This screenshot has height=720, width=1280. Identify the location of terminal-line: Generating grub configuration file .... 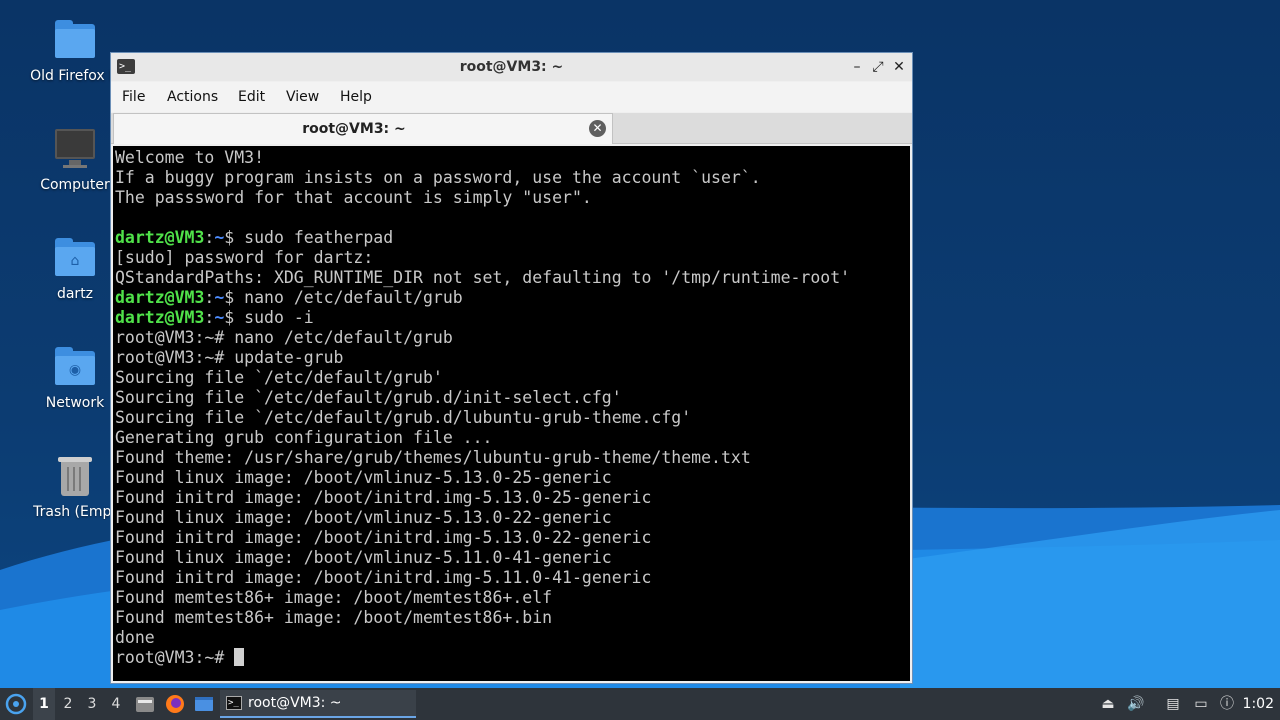
(304, 437).